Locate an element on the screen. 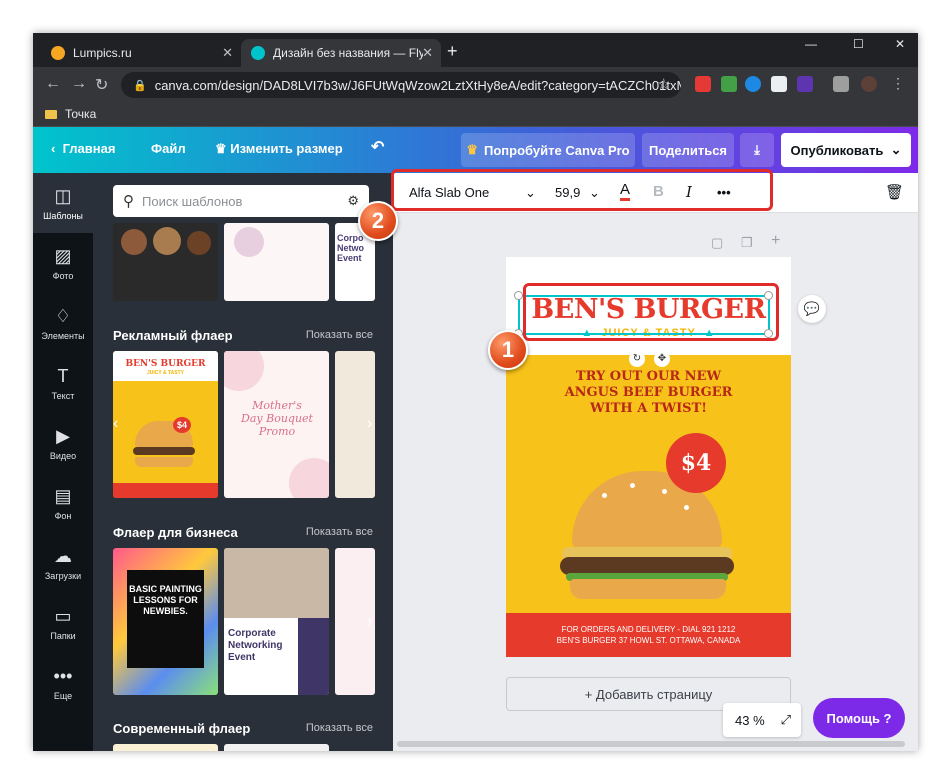 Image resolution: width=950 pixels, height=784 pixels. resize-button: ♛ Изменить размер is located at coordinates (279, 149).